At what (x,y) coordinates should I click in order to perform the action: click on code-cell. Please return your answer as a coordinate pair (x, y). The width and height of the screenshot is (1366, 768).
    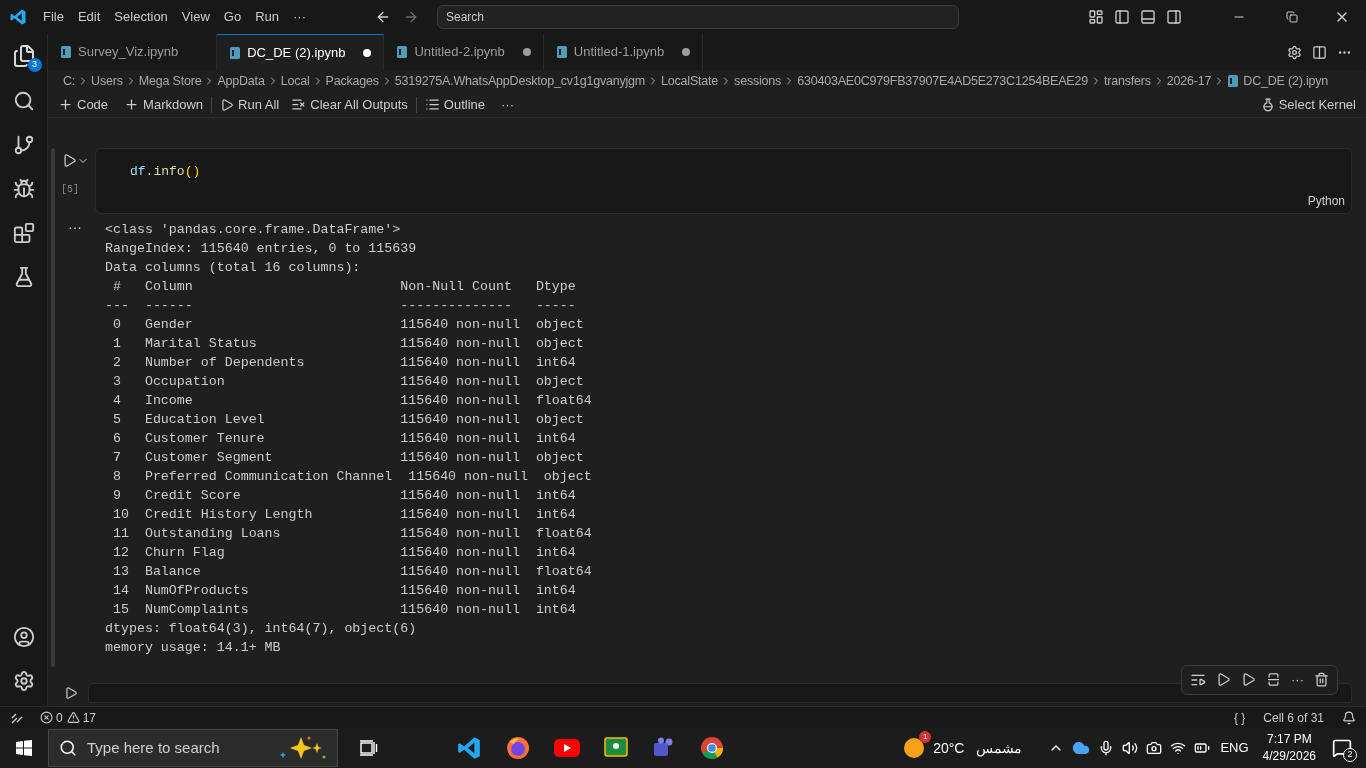
    Looking at the image, I should click on (720, 693).